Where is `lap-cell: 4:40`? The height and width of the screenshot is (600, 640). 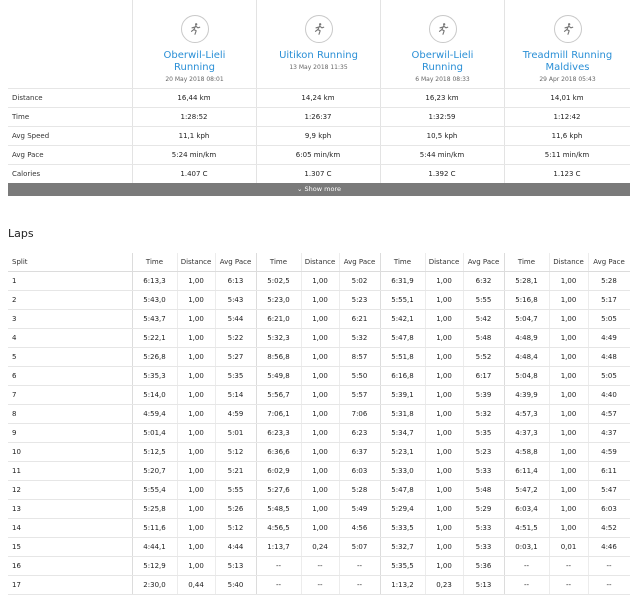
lap-cell: 4:40 is located at coordinates (609, 395).